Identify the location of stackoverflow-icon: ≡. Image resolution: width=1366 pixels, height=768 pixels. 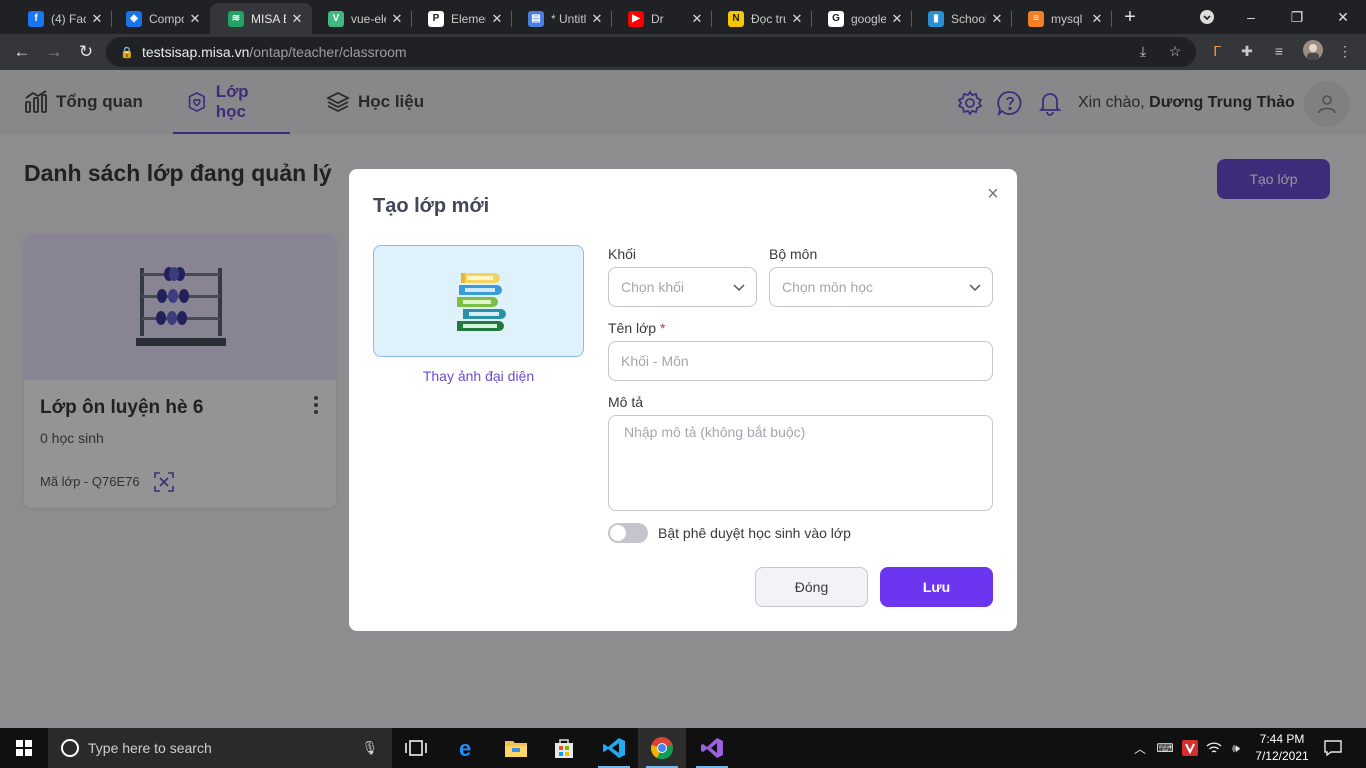
(1036, 18).